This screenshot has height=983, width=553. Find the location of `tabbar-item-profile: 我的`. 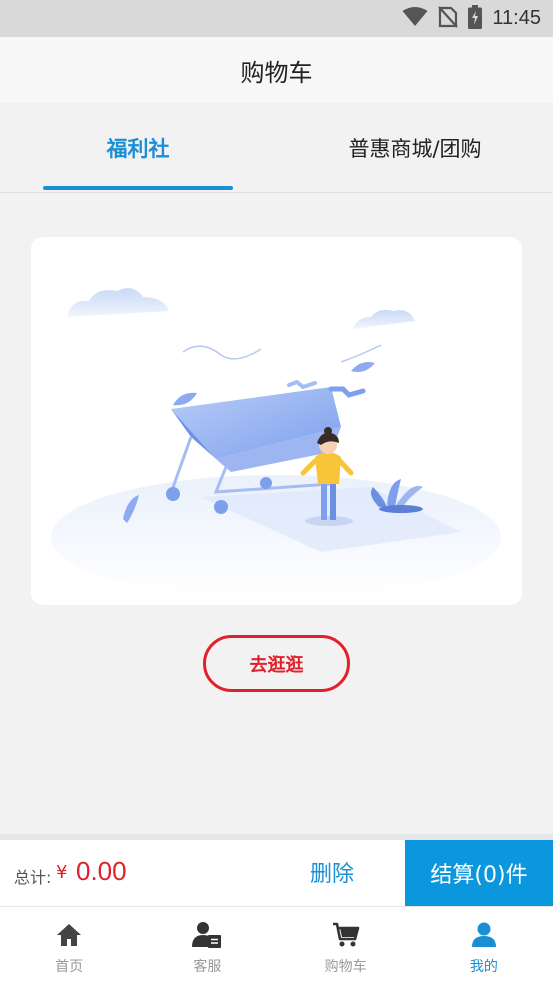

tabbar-item-profile: 我的 is located at coordinates (484, 945).